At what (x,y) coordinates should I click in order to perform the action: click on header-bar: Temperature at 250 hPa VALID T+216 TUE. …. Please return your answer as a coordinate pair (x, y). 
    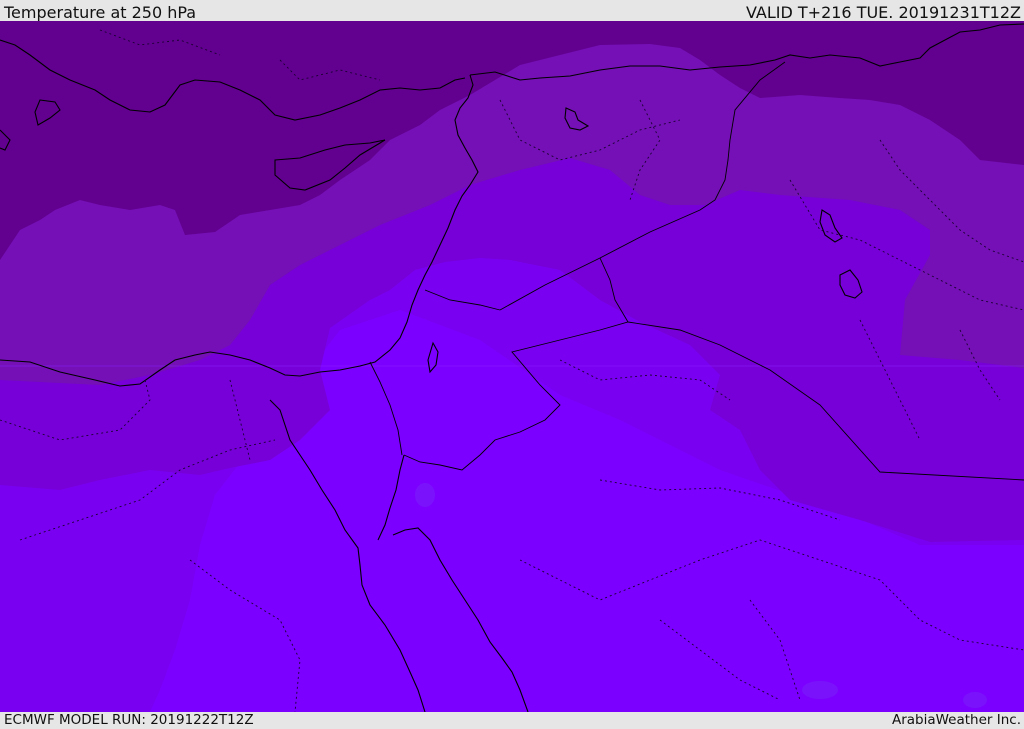
    Looking at the image, I should click on (512, 11).